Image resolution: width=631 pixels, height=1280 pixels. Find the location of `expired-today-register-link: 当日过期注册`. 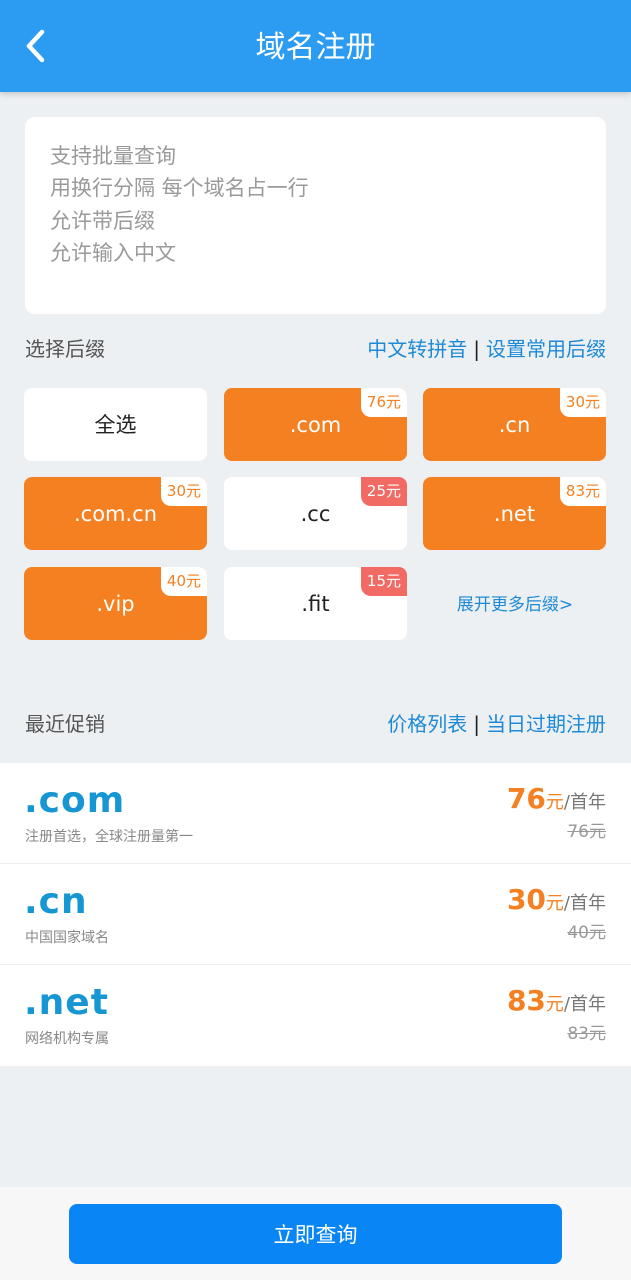

expired-today-register-link: 当日过期注册 is located at coordinates (546, 724).